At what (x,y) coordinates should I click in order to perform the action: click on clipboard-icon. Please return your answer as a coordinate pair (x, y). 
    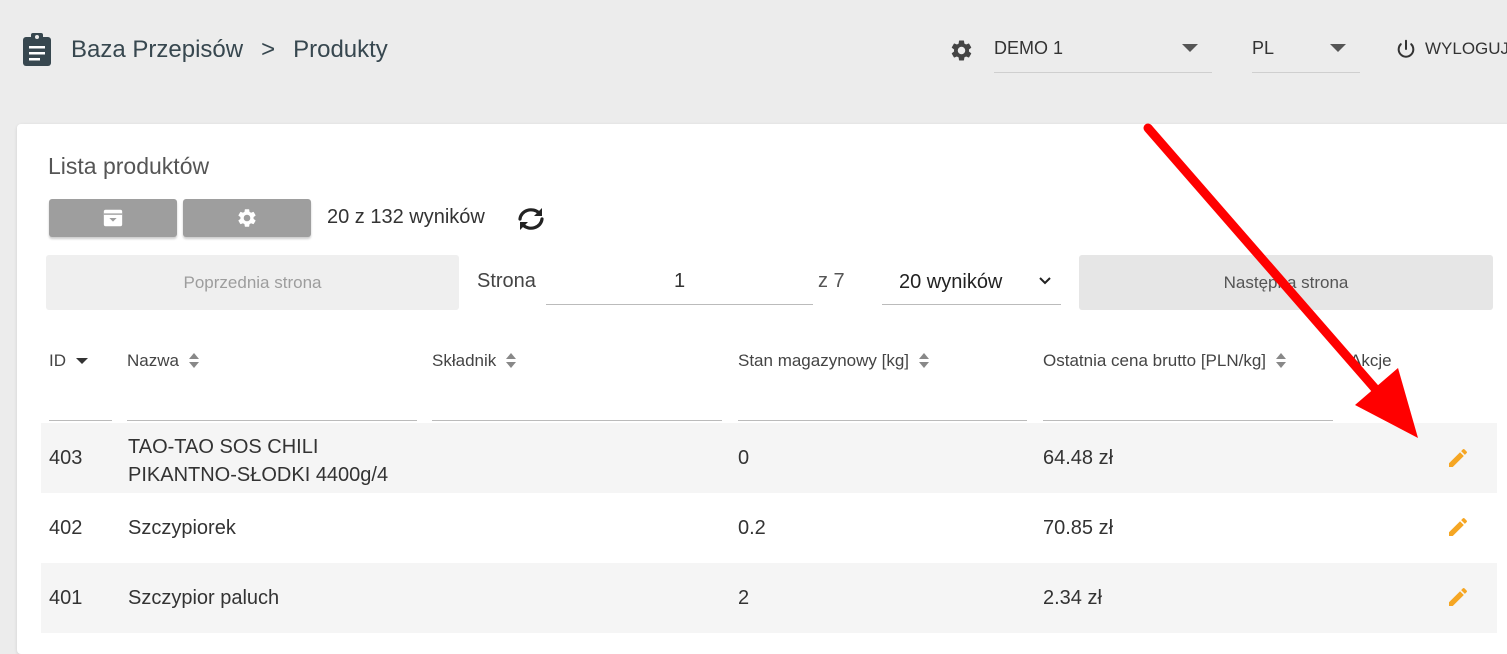
    Looking at the image, I should click on (37, 50).